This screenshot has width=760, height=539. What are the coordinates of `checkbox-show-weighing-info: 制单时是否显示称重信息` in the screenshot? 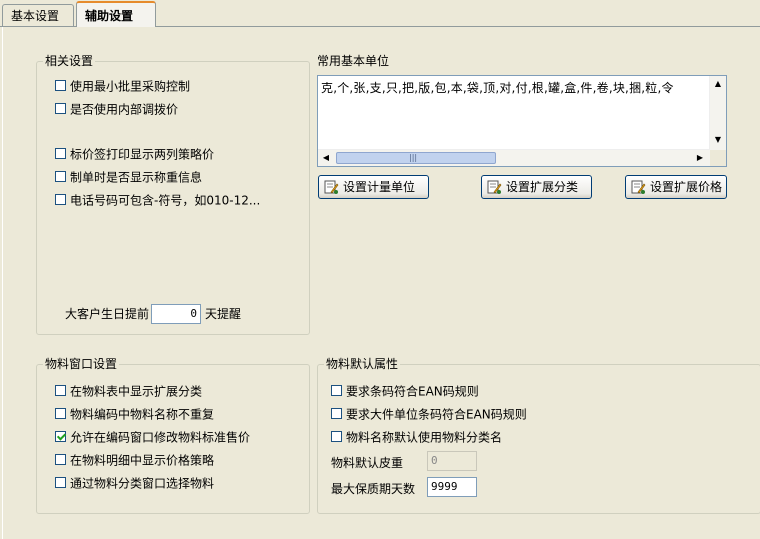 It's located at (128, 177).